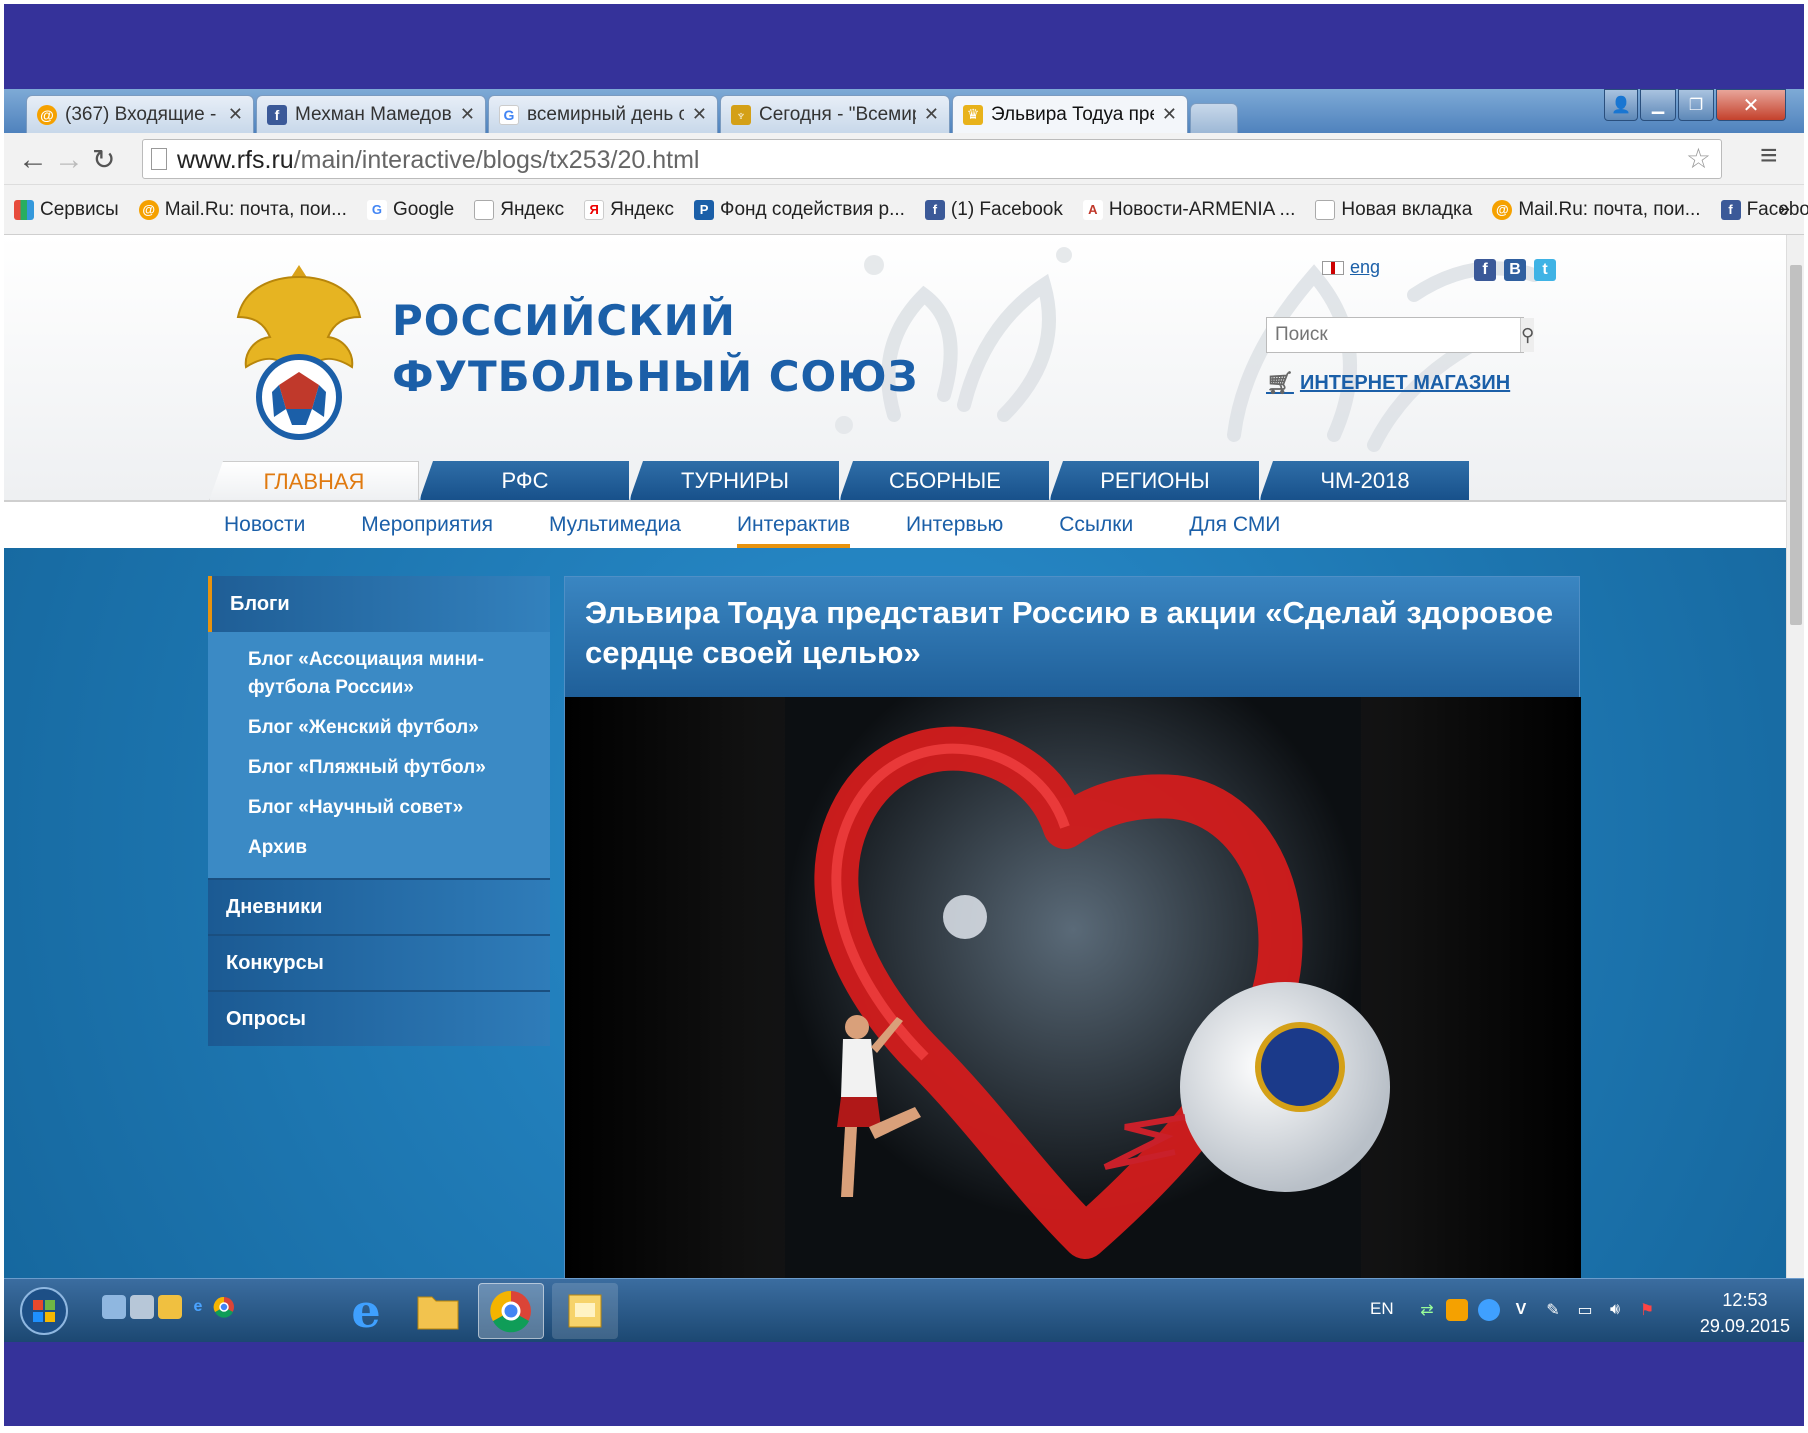 The height and width of the screenshot is (1433, 1808). What do you see at coordinates (944, 481) in the screenshot?
I see `main-nav-tab: СБОРНЫЕ` at bounding box center [944, 481].